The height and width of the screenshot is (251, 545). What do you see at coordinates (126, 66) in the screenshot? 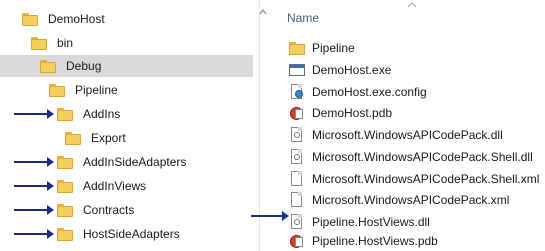
I see `tree-item-debug: Debug` at bounding box center [126, 66].